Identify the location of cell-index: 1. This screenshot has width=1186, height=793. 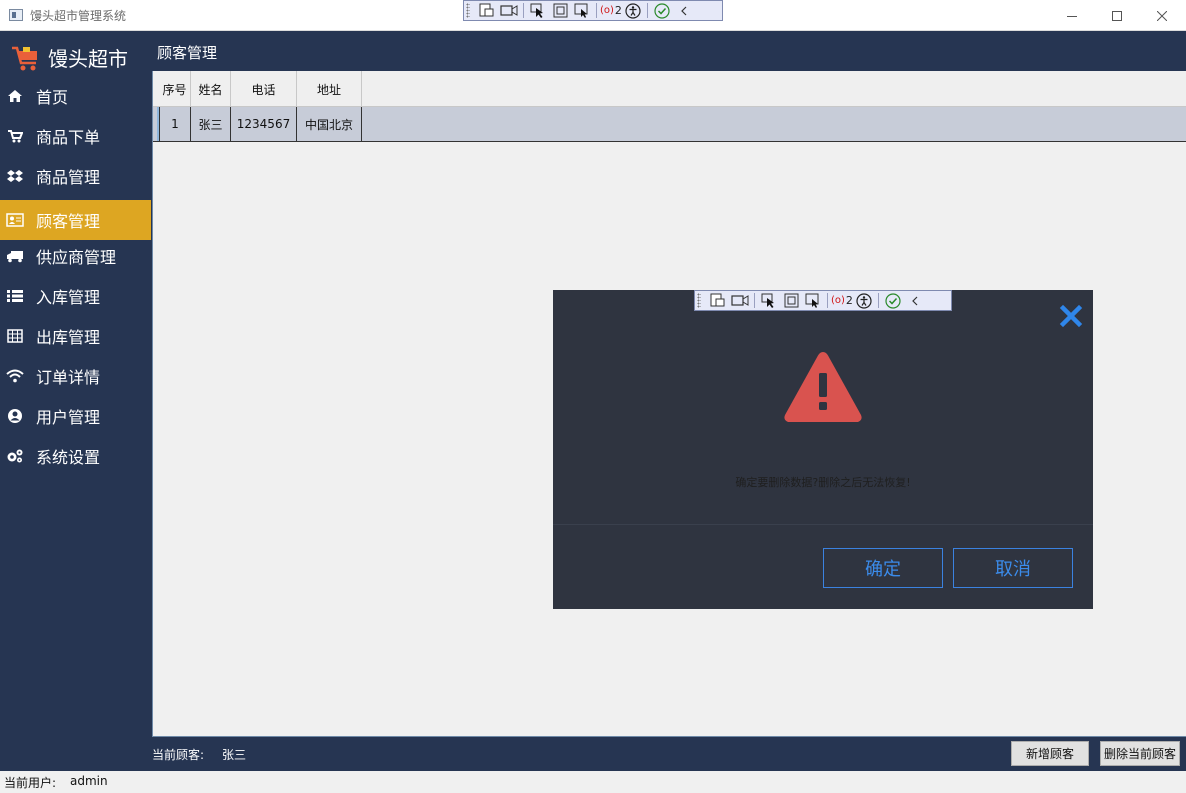
(175, 124).